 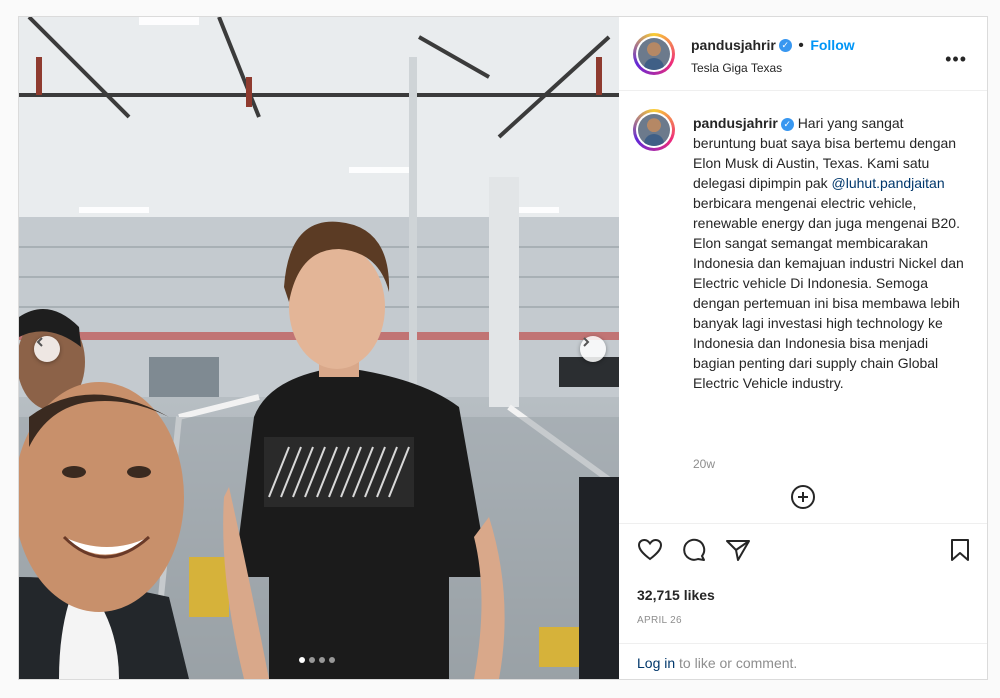 I want to click on author-line: pandusjahrir ✓ • Follow, so click(x=773, y=45).